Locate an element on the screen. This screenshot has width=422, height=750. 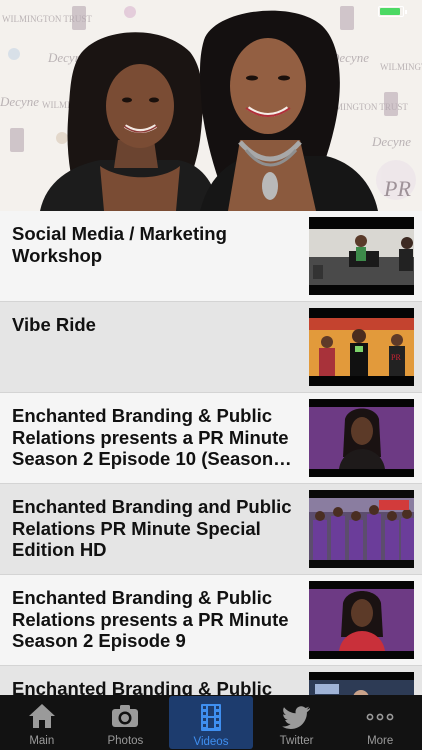
video-row: Social Media / Marketing Workshop is located at coordinates (211, 256).